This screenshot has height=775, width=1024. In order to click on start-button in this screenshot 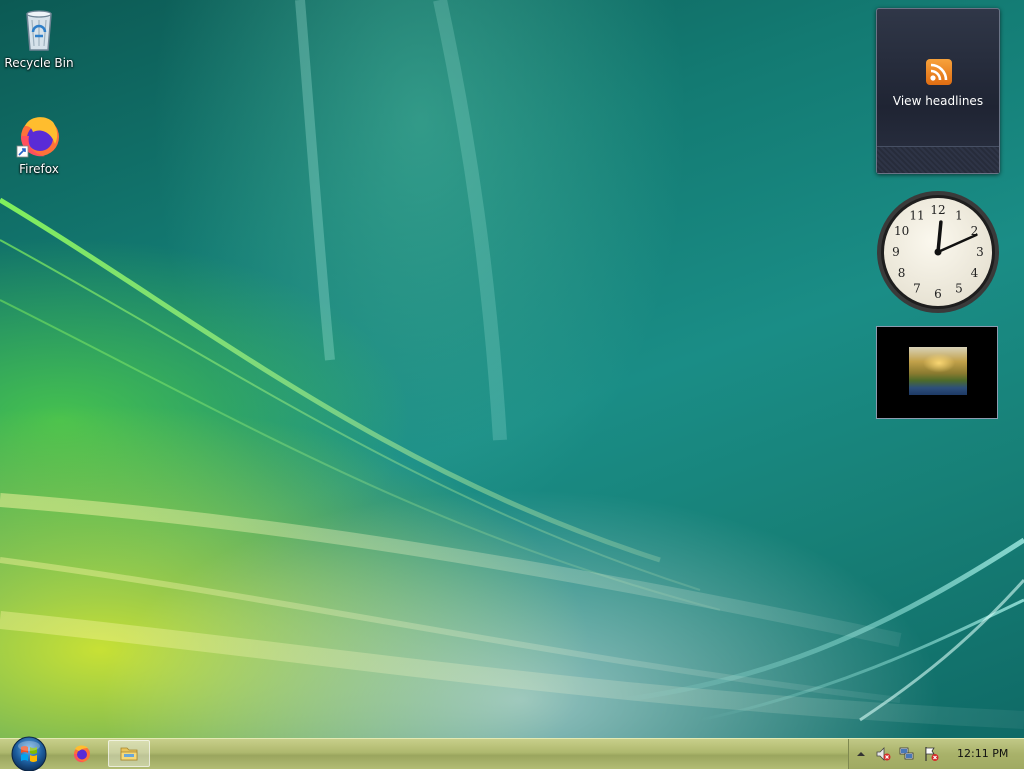, I will do `click(29, 753)`.